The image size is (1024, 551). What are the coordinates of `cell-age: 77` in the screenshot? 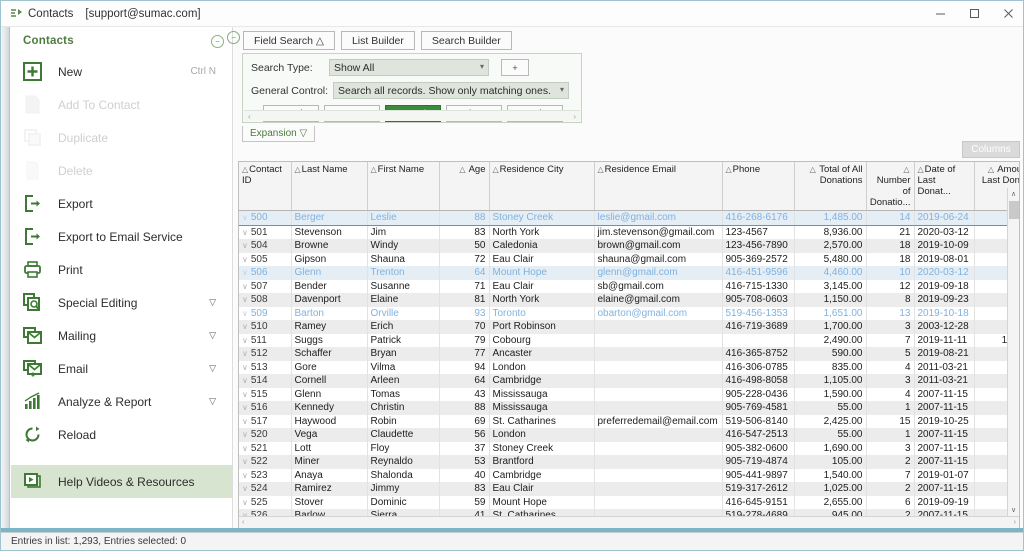 It's located at (464, 354).